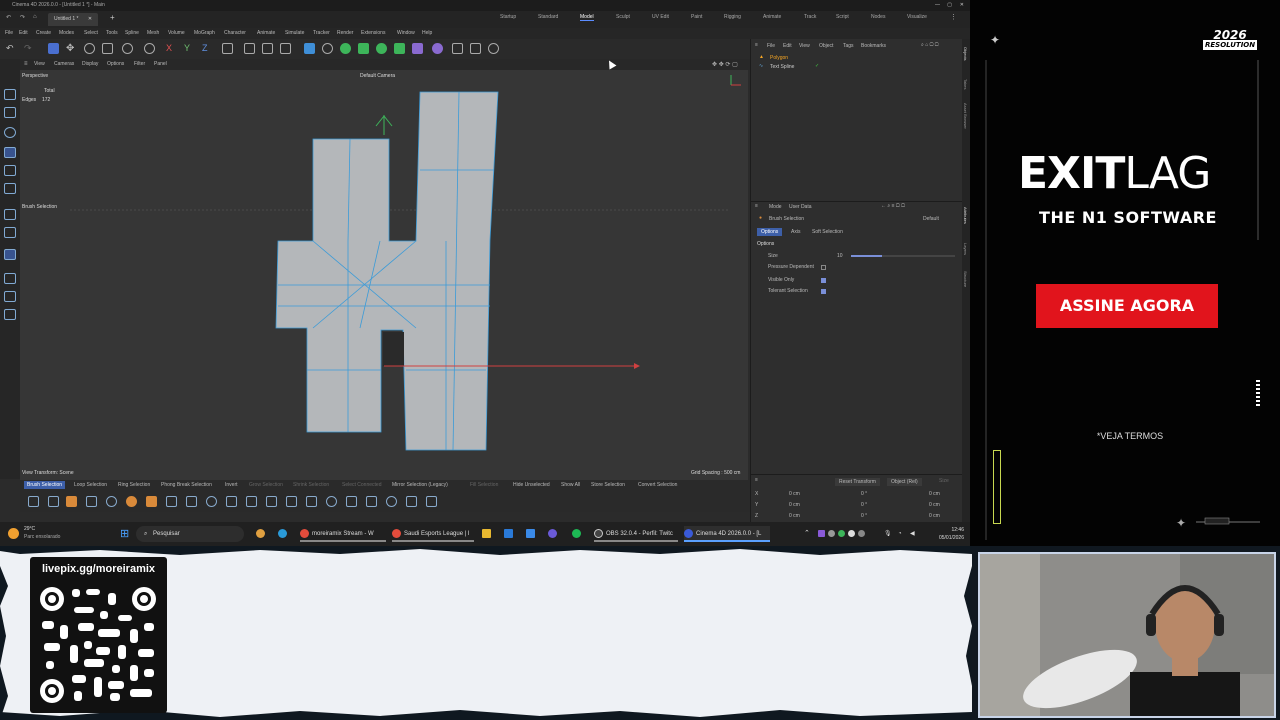  What do you see at coordinates (111, 501) in the screenshot?
I see `loop-cut-icon` at bounding box center [111, 501].